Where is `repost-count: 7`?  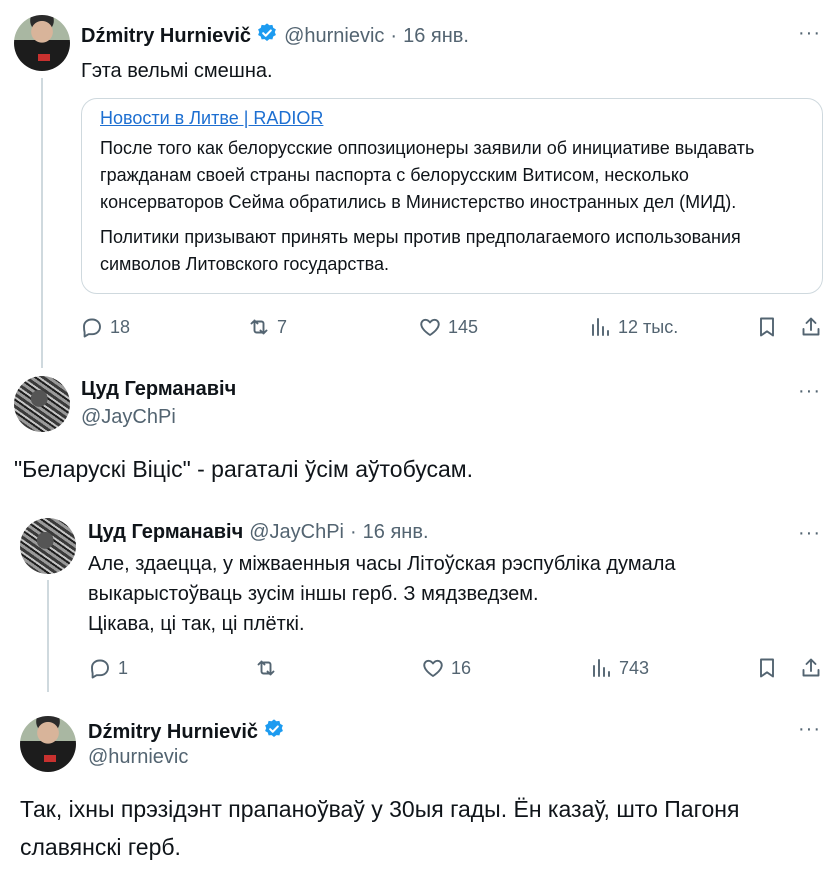
repost-count: 7 is located at coordinates (282, 326).